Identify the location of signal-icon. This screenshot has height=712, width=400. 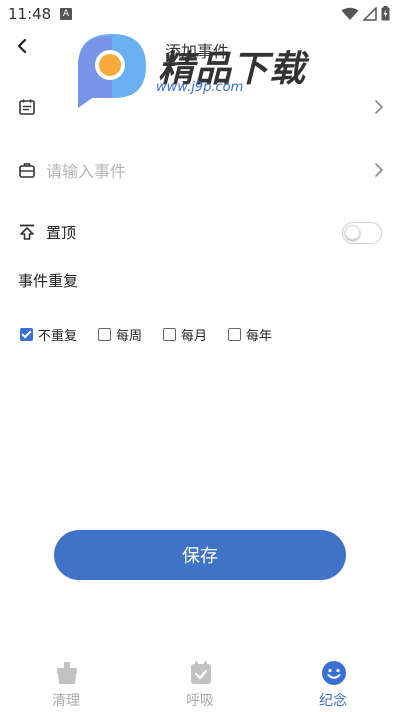
(370, 13).